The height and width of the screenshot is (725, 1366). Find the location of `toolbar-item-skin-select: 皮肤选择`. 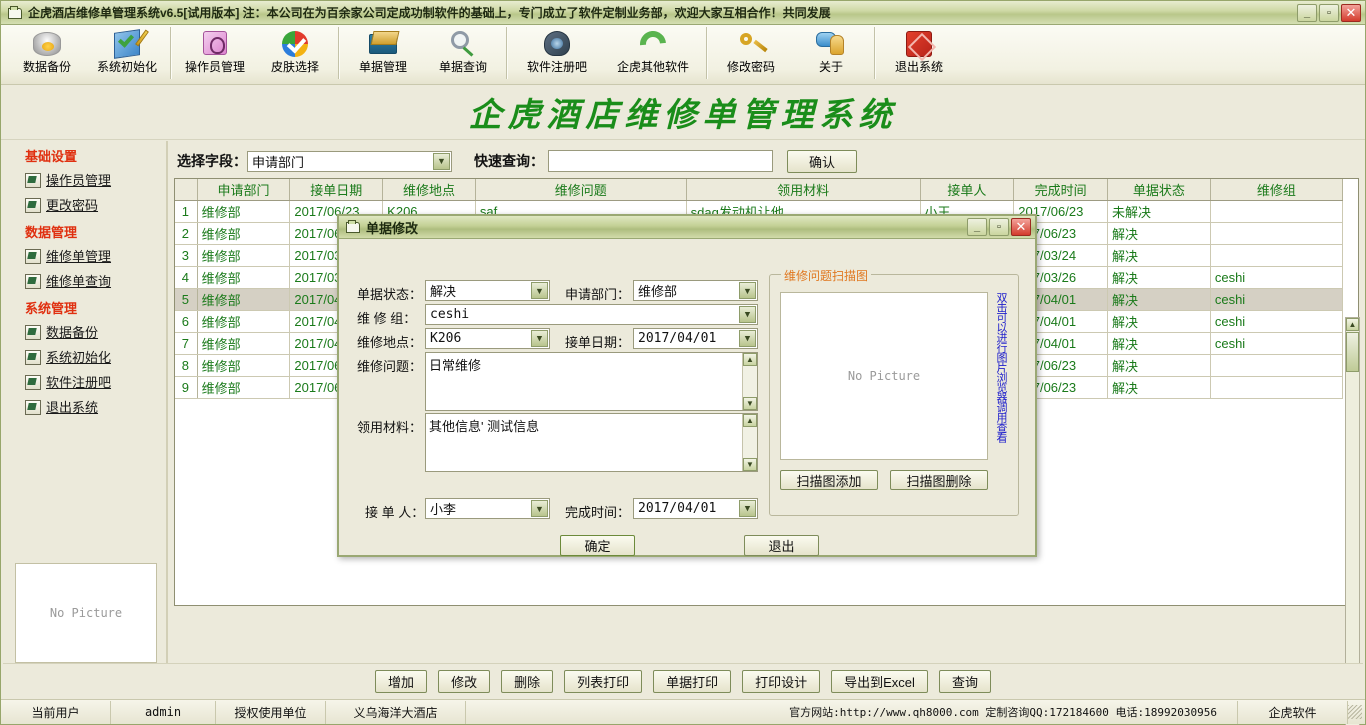

toolbar-item-skin-select: 皮肤选择 is located at coordinates (295, 54).